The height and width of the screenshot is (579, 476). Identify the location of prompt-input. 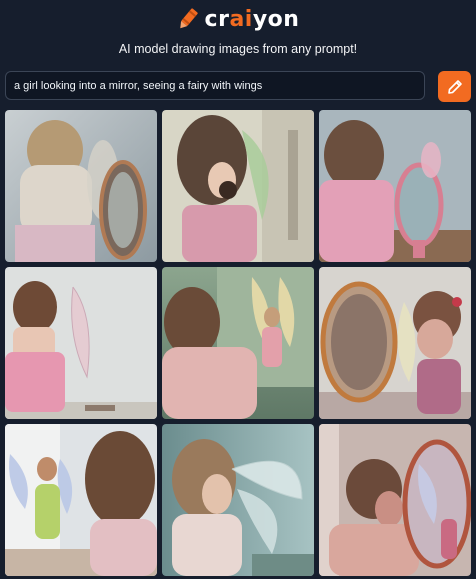
(215, 85).